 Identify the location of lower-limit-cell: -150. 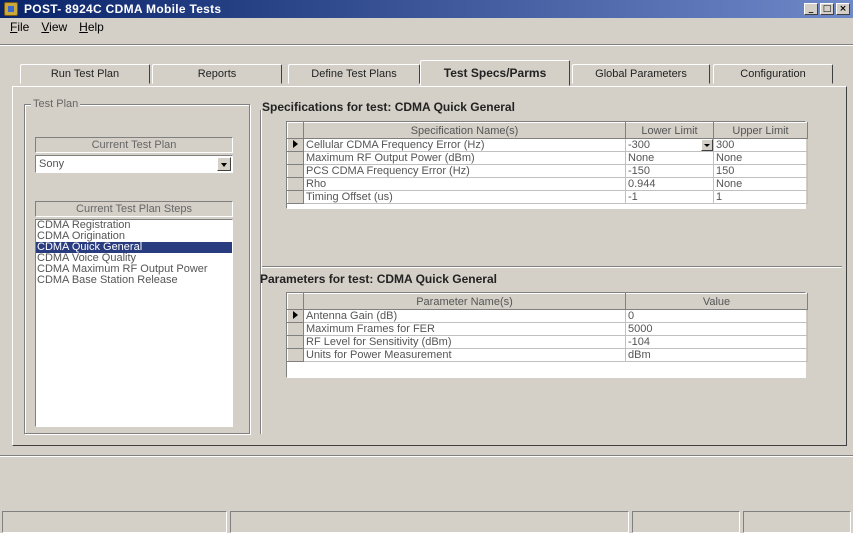
(669, 171).